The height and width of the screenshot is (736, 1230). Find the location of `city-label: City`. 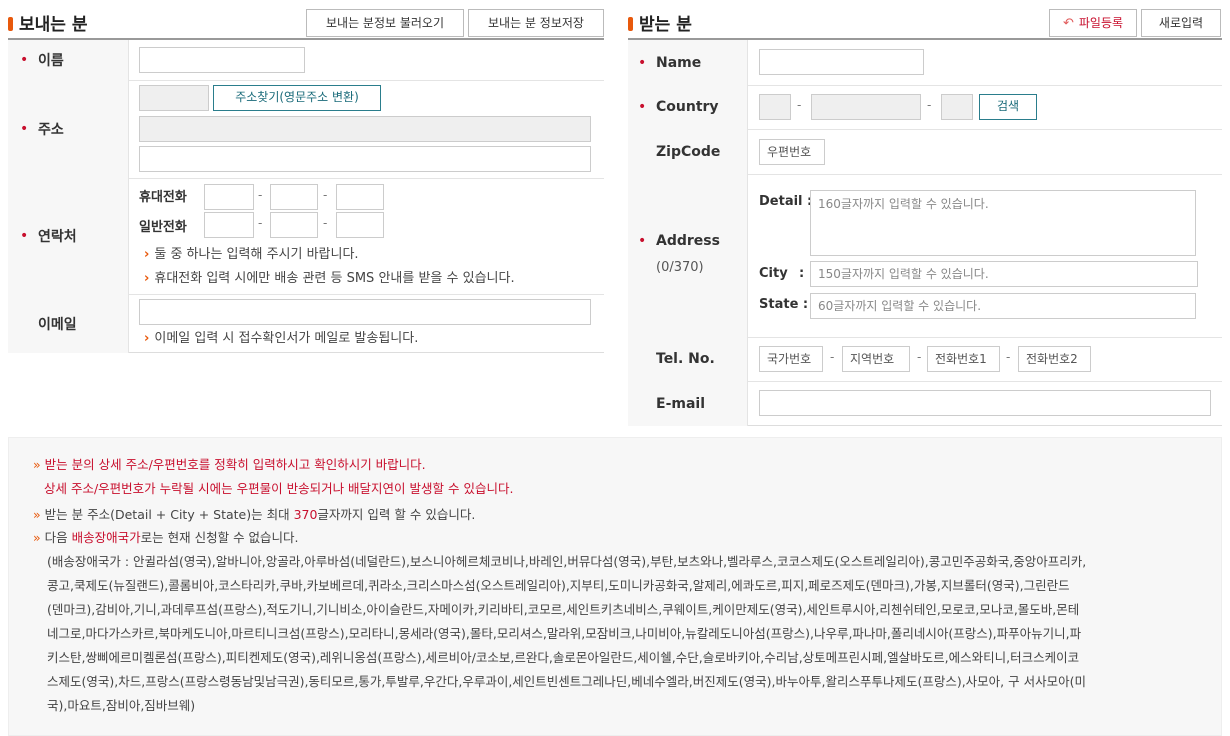

city-label: City is located at coordinates (773, 273).